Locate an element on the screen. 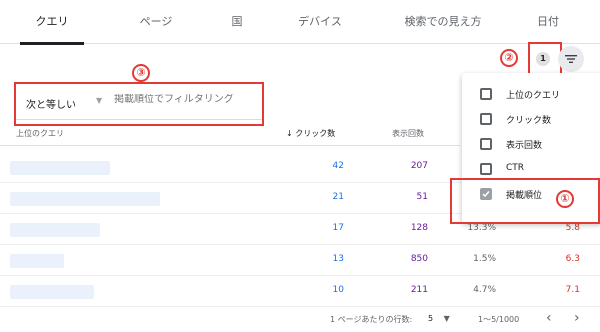  tab-devices: デバイス is located at coordinates (320, 22).